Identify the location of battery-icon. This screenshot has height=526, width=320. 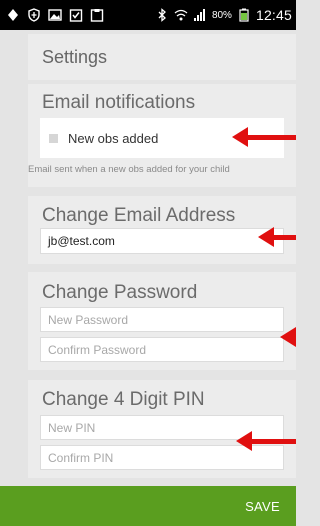
(244, 15).